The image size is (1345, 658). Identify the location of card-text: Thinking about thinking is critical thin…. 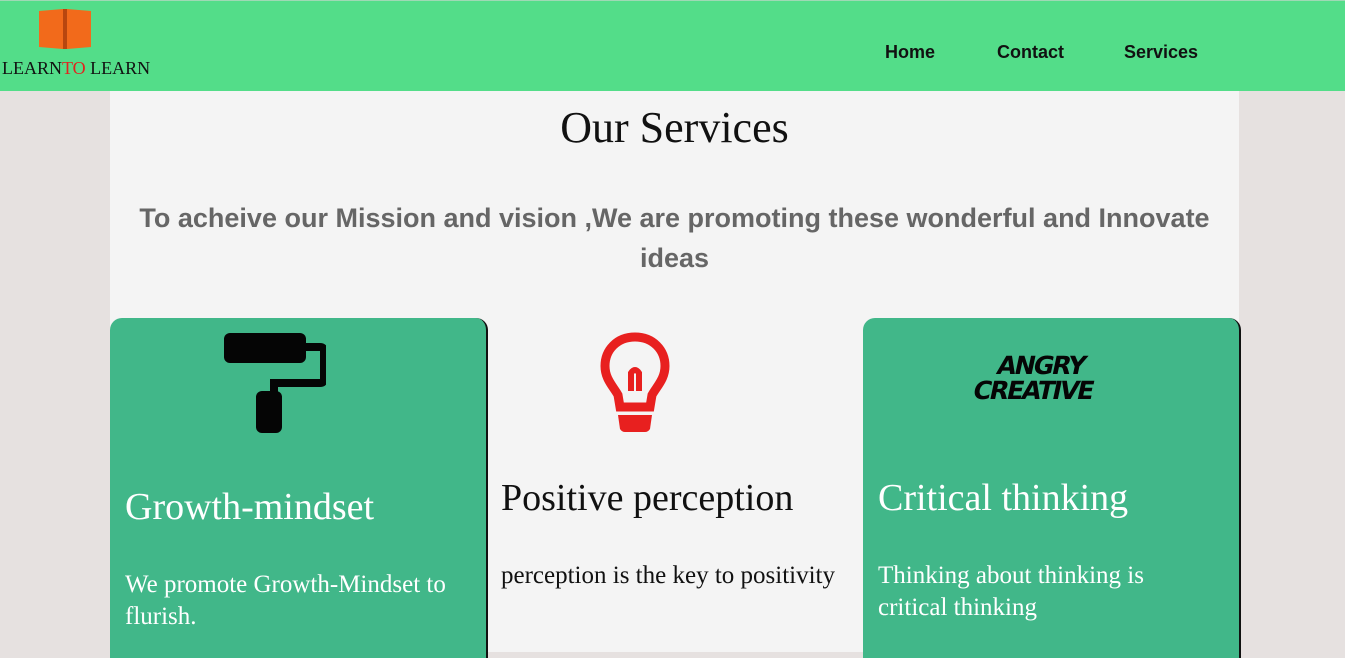
(1011, 591).